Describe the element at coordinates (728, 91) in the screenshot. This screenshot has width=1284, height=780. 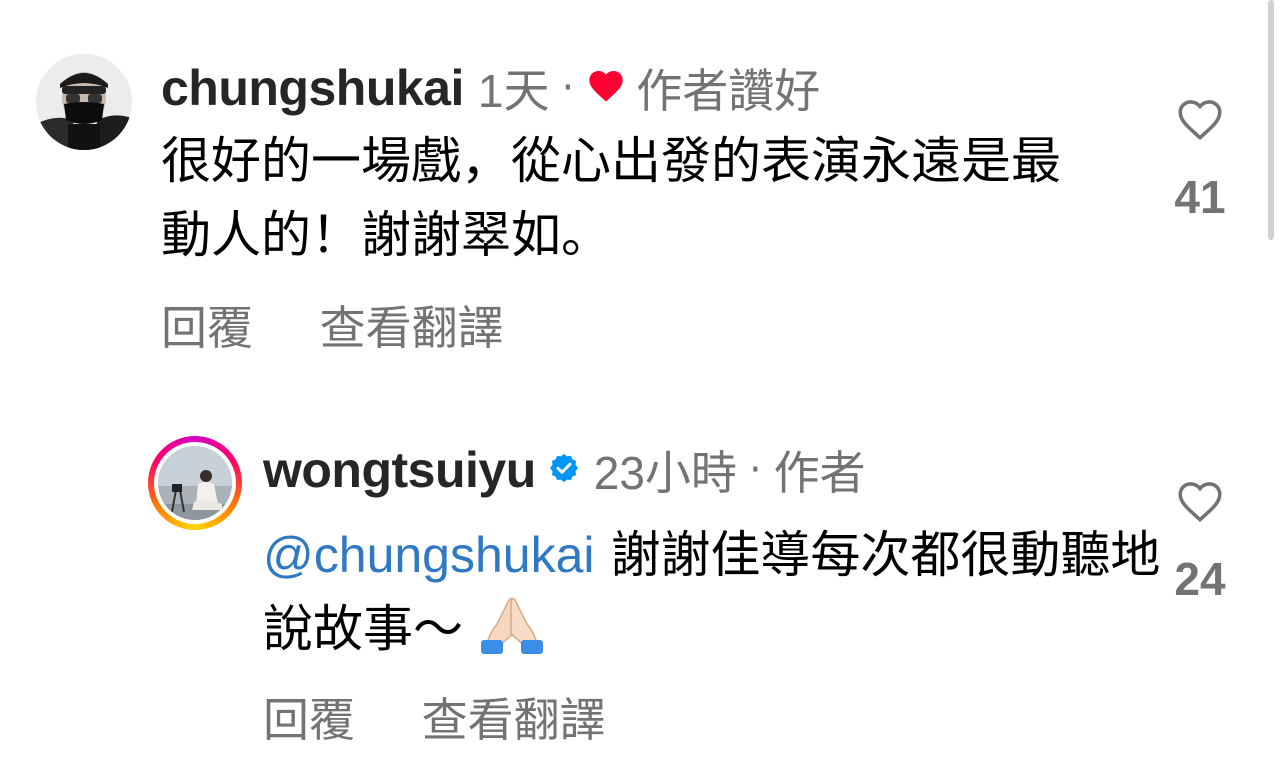
I see `author-liked-label: 作者讚好` at that location.